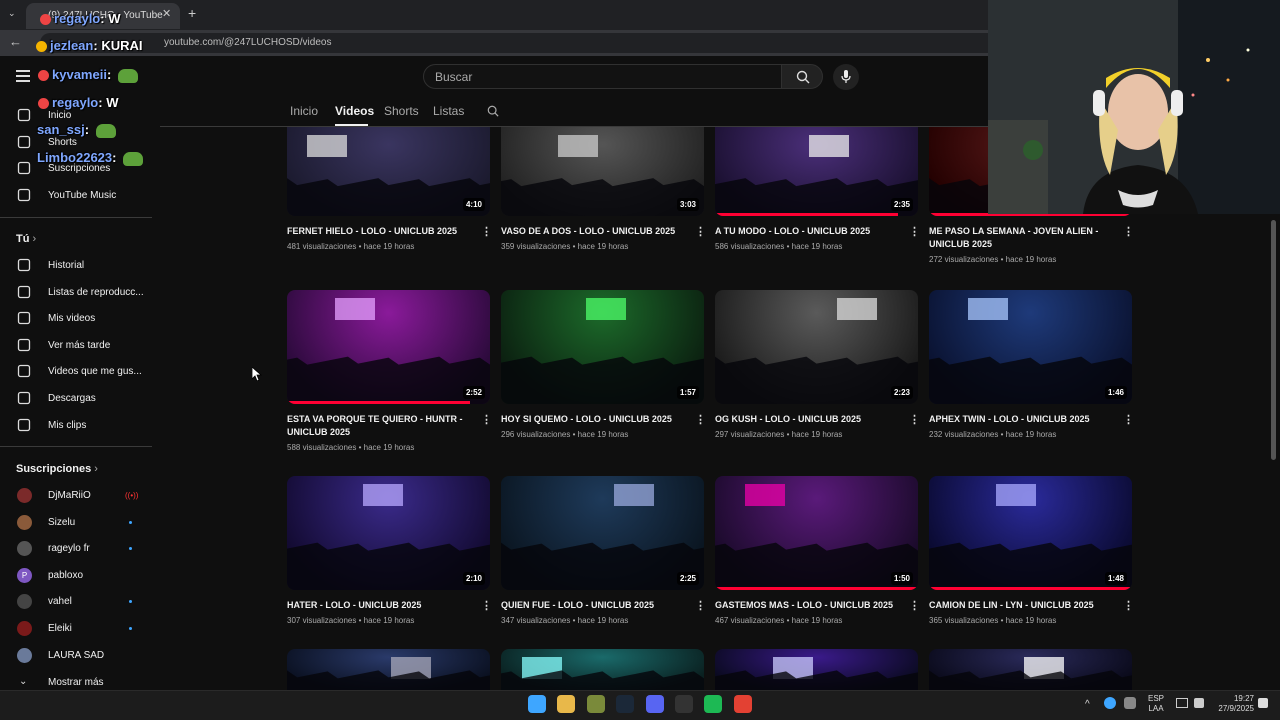  Describe the element at coordinates (75, 549) in the screenshot. I see `subscription-item: rageylo fr` at that location.